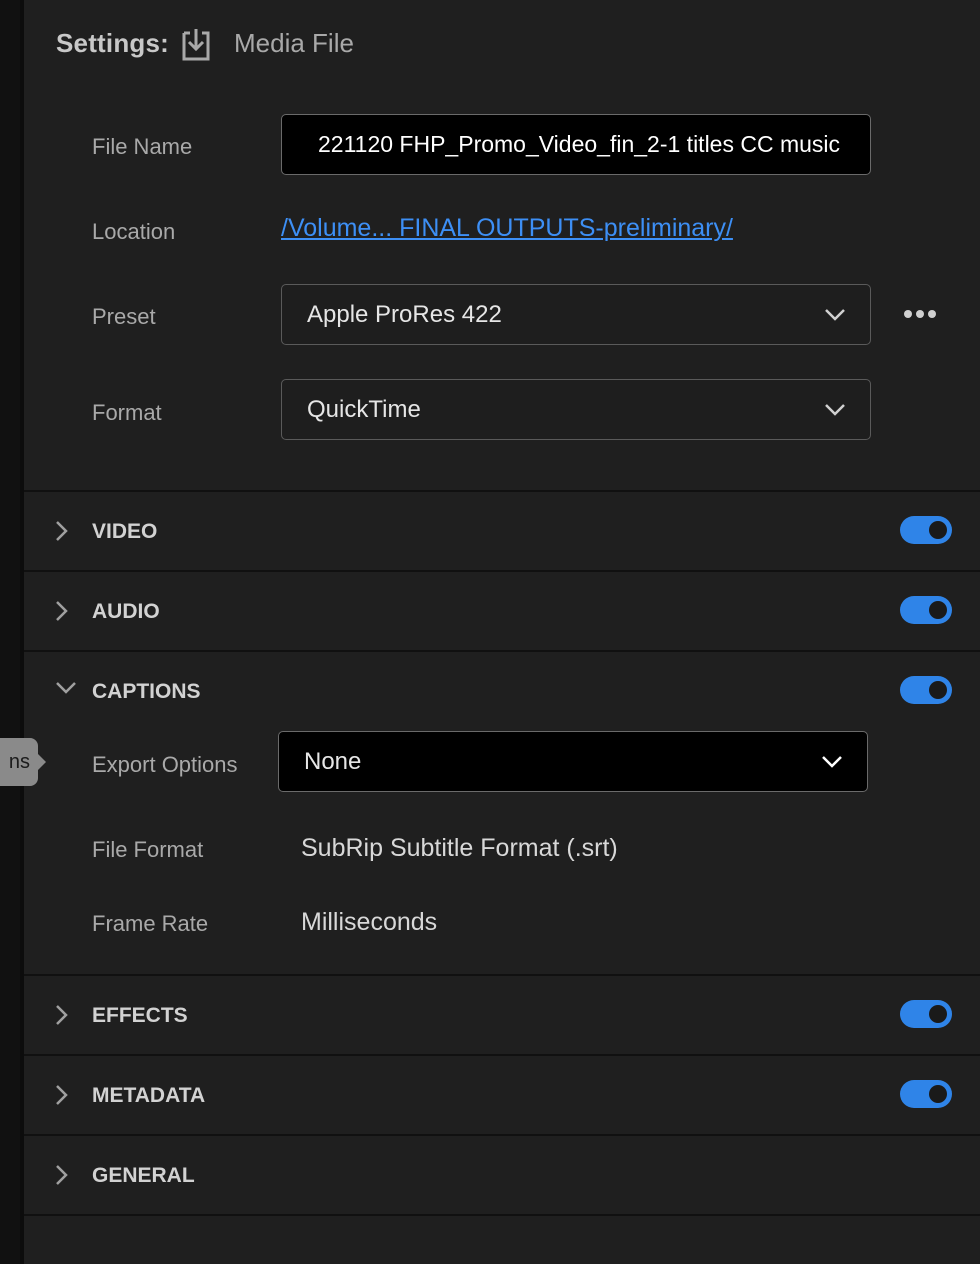  What do you see at coordinates (404, 314) in the screenshot?
I see `preset-value: Apple ProRes 422` at bounding box center [404, 314].